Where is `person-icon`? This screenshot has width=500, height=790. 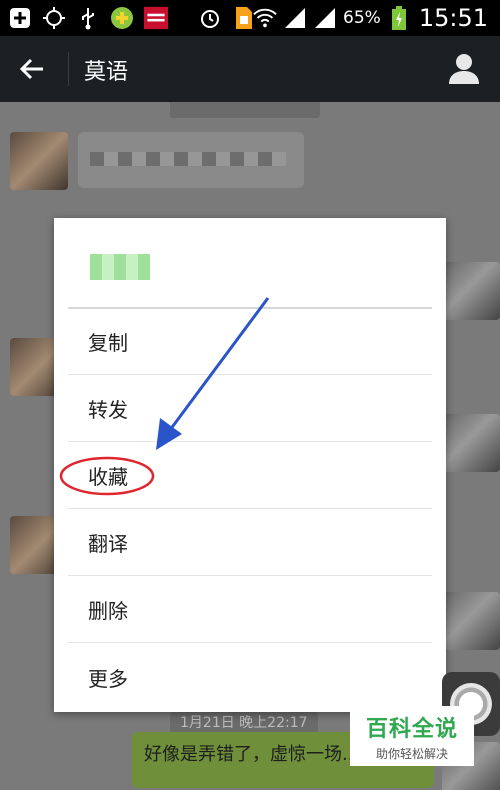
person-icon is located at coordinates (464, 69).